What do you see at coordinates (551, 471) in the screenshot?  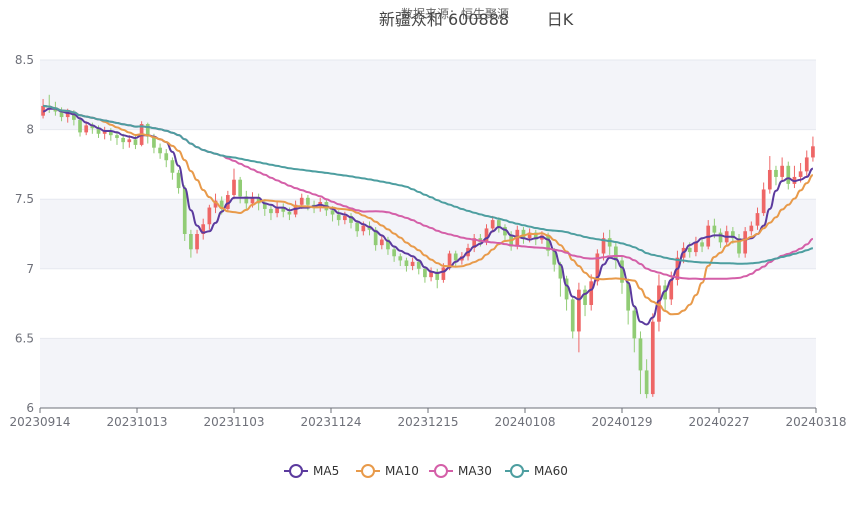 I see `legend-label: MA60` at bounding box center [551, 471].